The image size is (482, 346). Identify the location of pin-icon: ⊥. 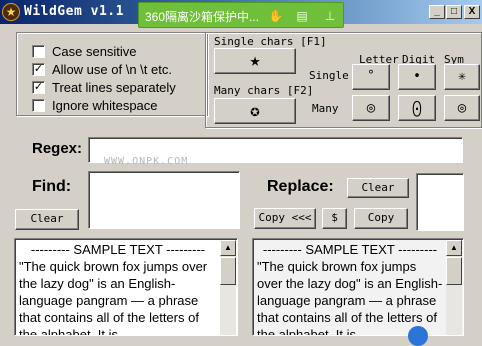
(330, 16).